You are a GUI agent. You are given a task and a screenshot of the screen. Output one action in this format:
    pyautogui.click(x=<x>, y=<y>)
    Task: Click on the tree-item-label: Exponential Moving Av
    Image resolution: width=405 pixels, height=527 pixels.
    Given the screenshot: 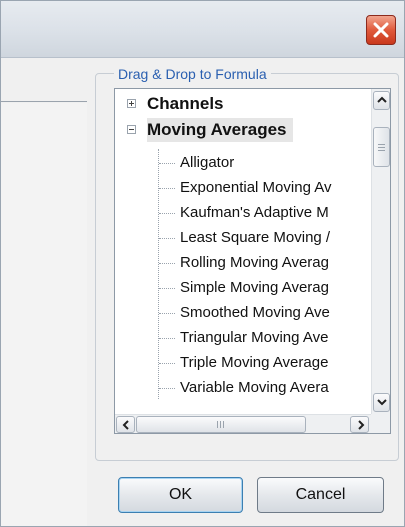 What is the action you would take?
    pyautogui.click(x=256, y=187)
    